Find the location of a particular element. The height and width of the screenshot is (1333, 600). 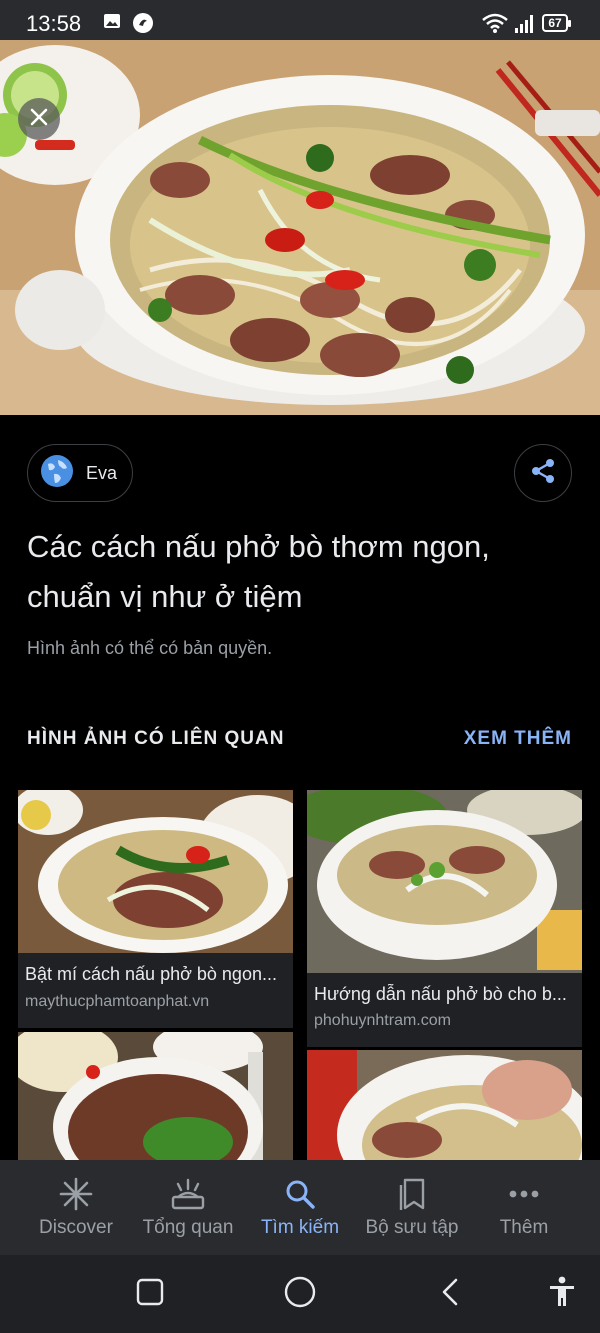

snapshot-icon is located at coordinates (188, 1194).